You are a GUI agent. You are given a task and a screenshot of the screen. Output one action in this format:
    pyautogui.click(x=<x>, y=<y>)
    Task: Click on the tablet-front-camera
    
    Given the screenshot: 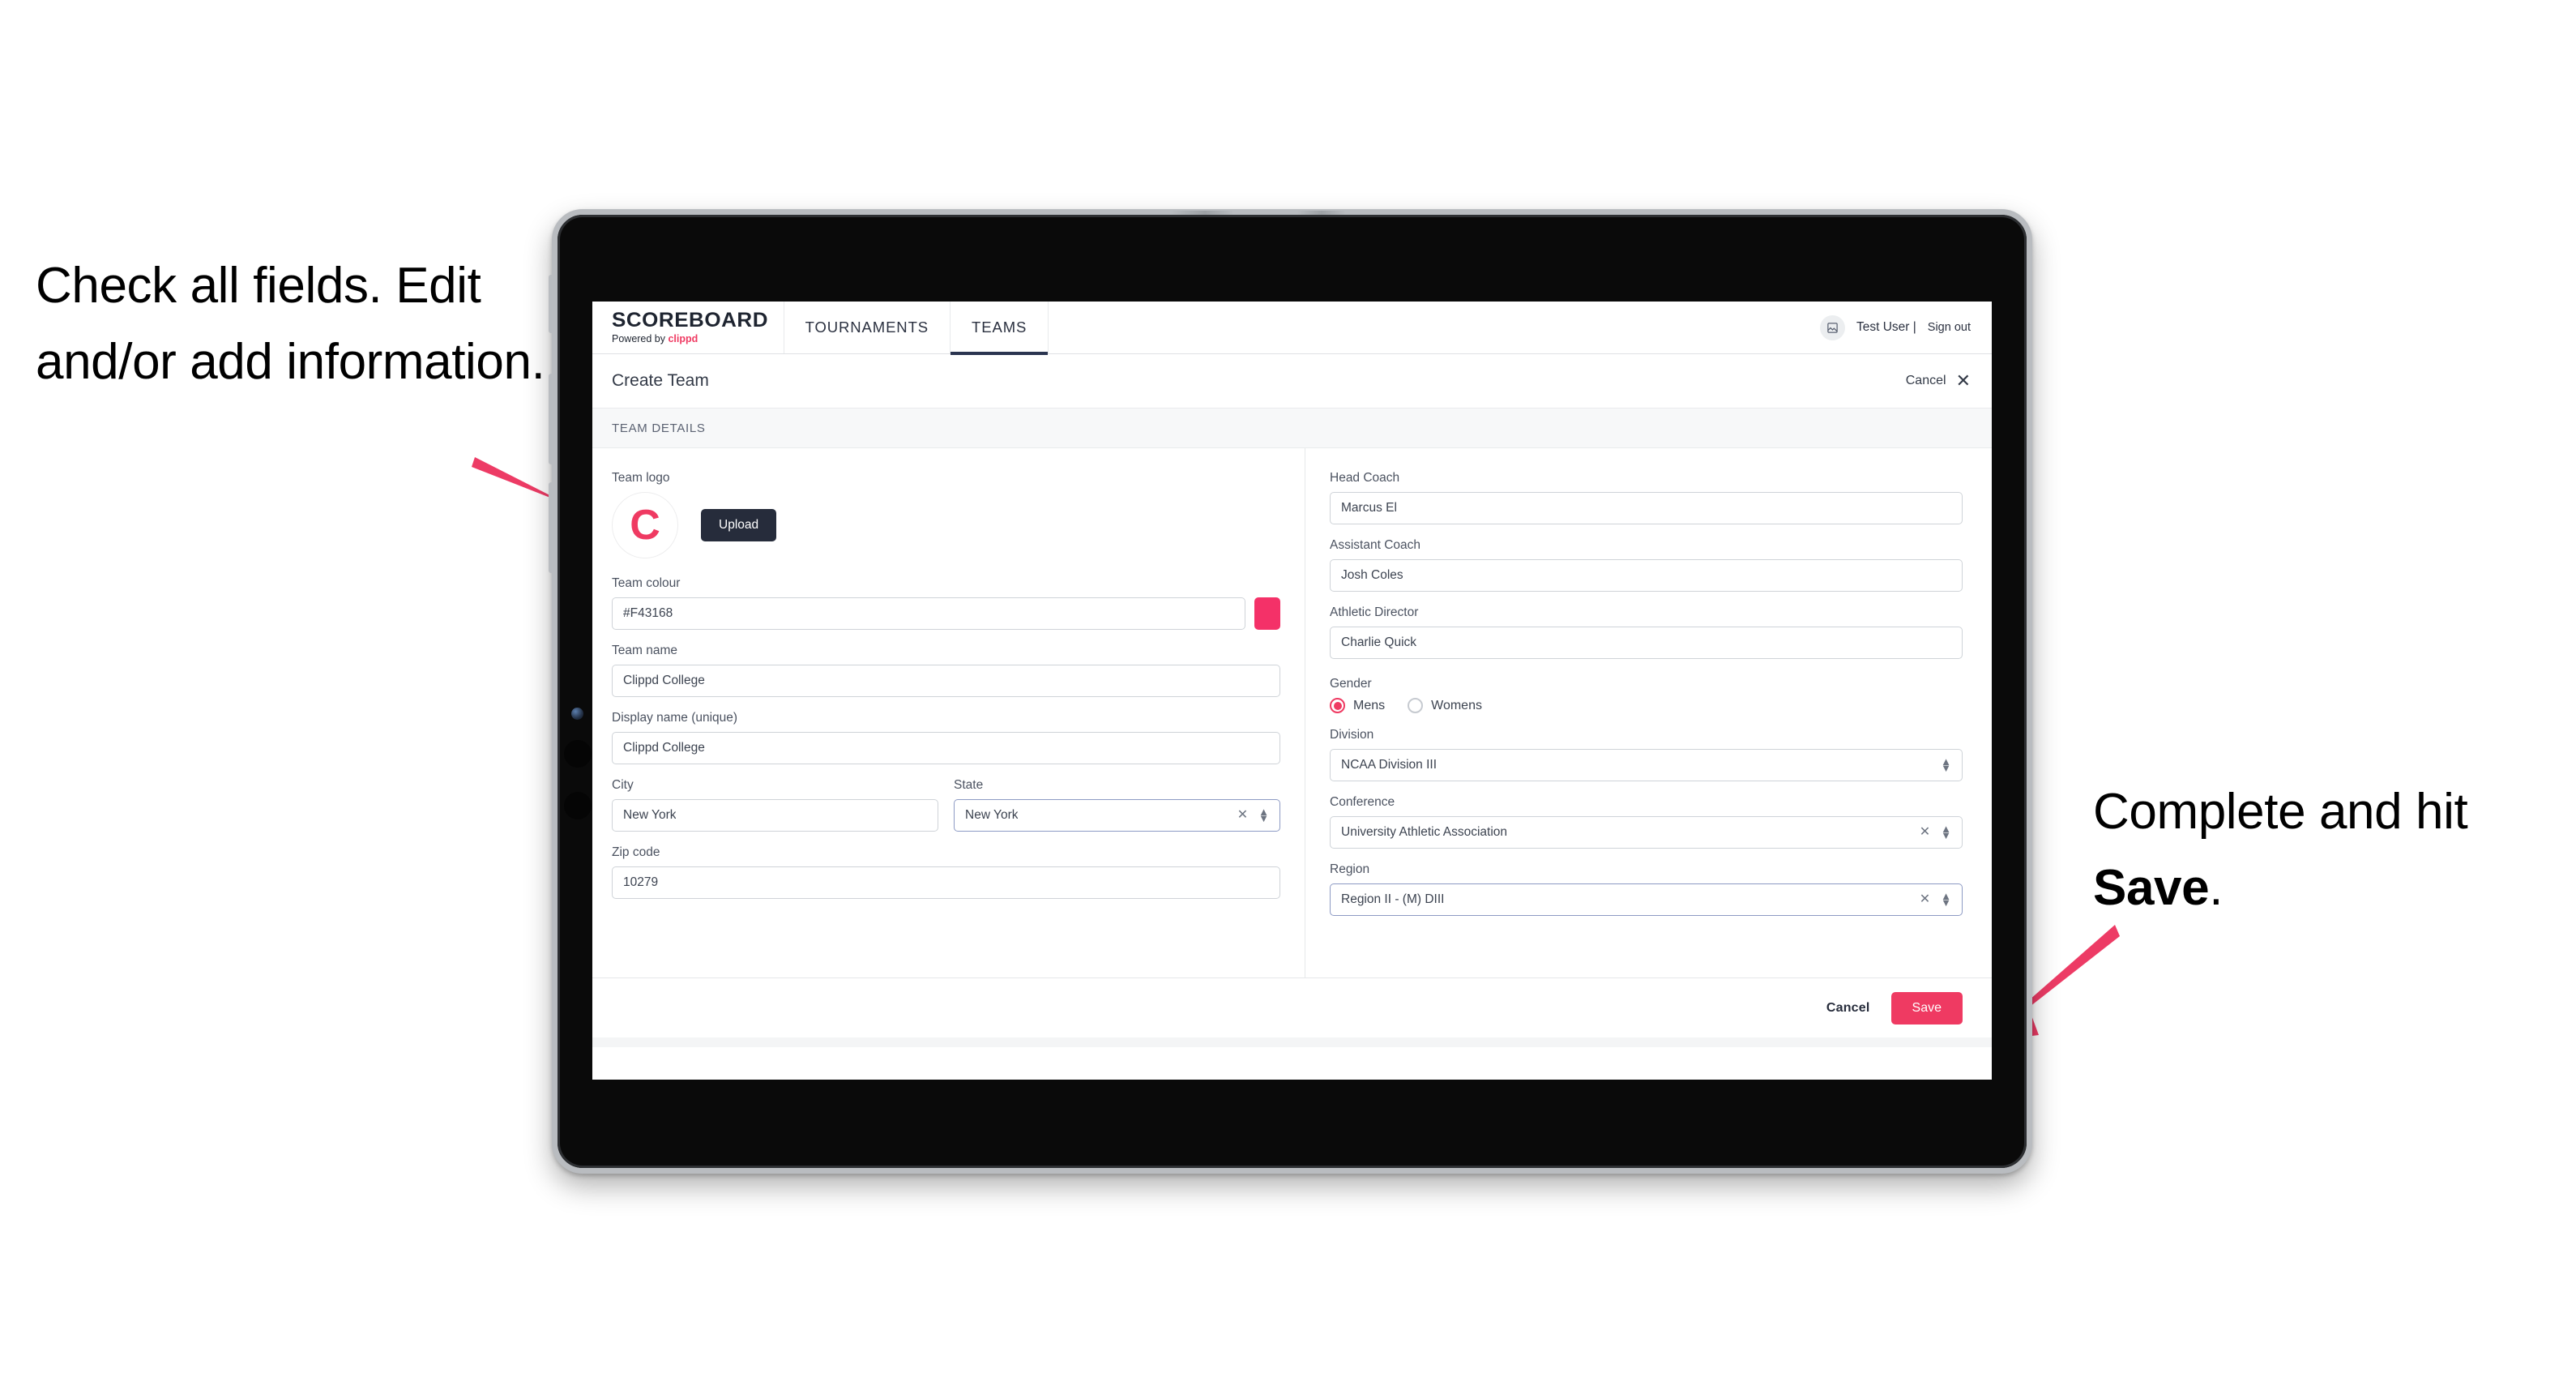 What is the action you would take?
    pyautogui.click(x=577, y=714)
    